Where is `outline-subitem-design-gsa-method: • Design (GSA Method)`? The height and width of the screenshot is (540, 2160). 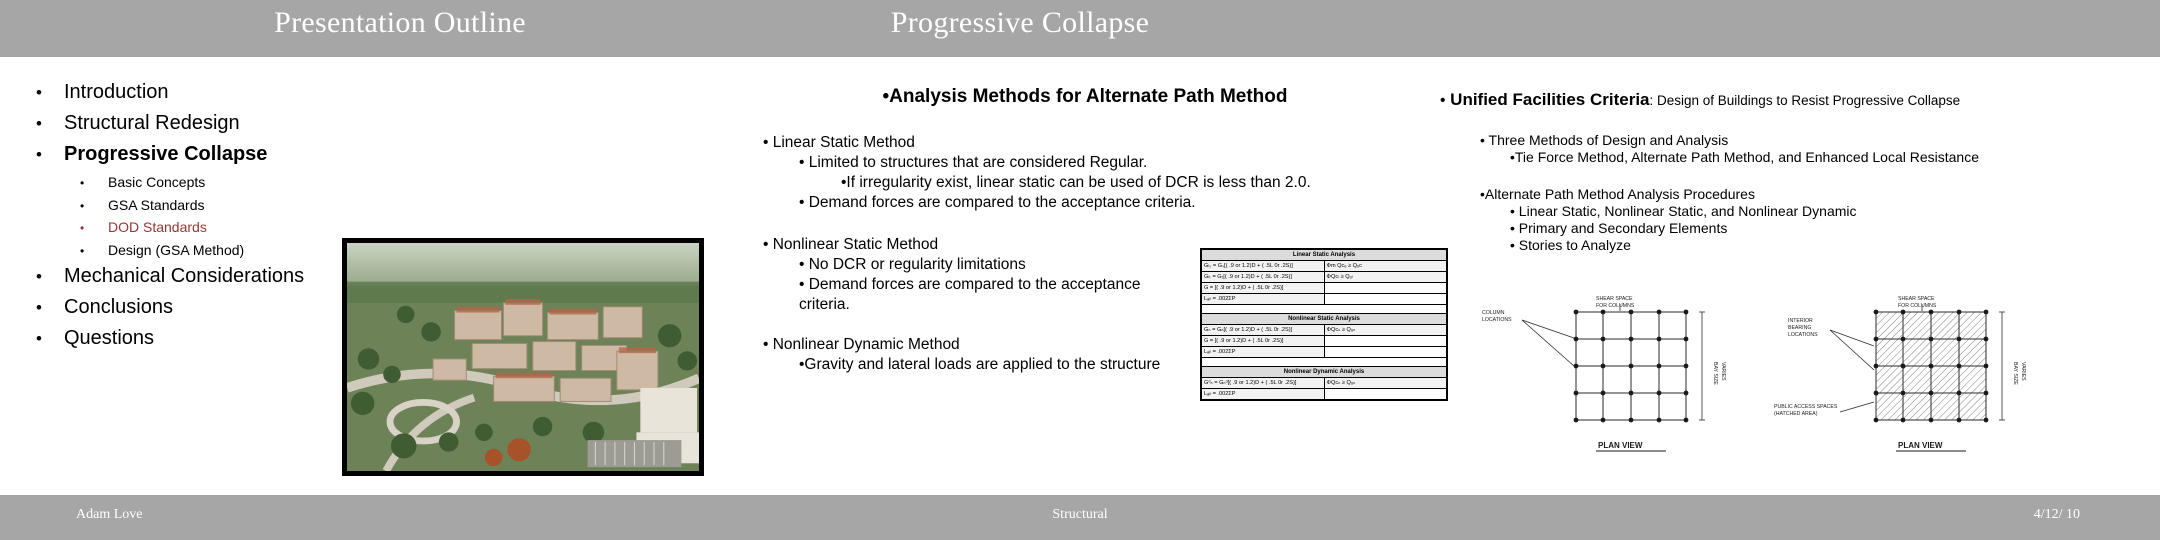 outline-subitem-design-gsa-method: • Design (GSA Method) is located at coordinates (201, 250).